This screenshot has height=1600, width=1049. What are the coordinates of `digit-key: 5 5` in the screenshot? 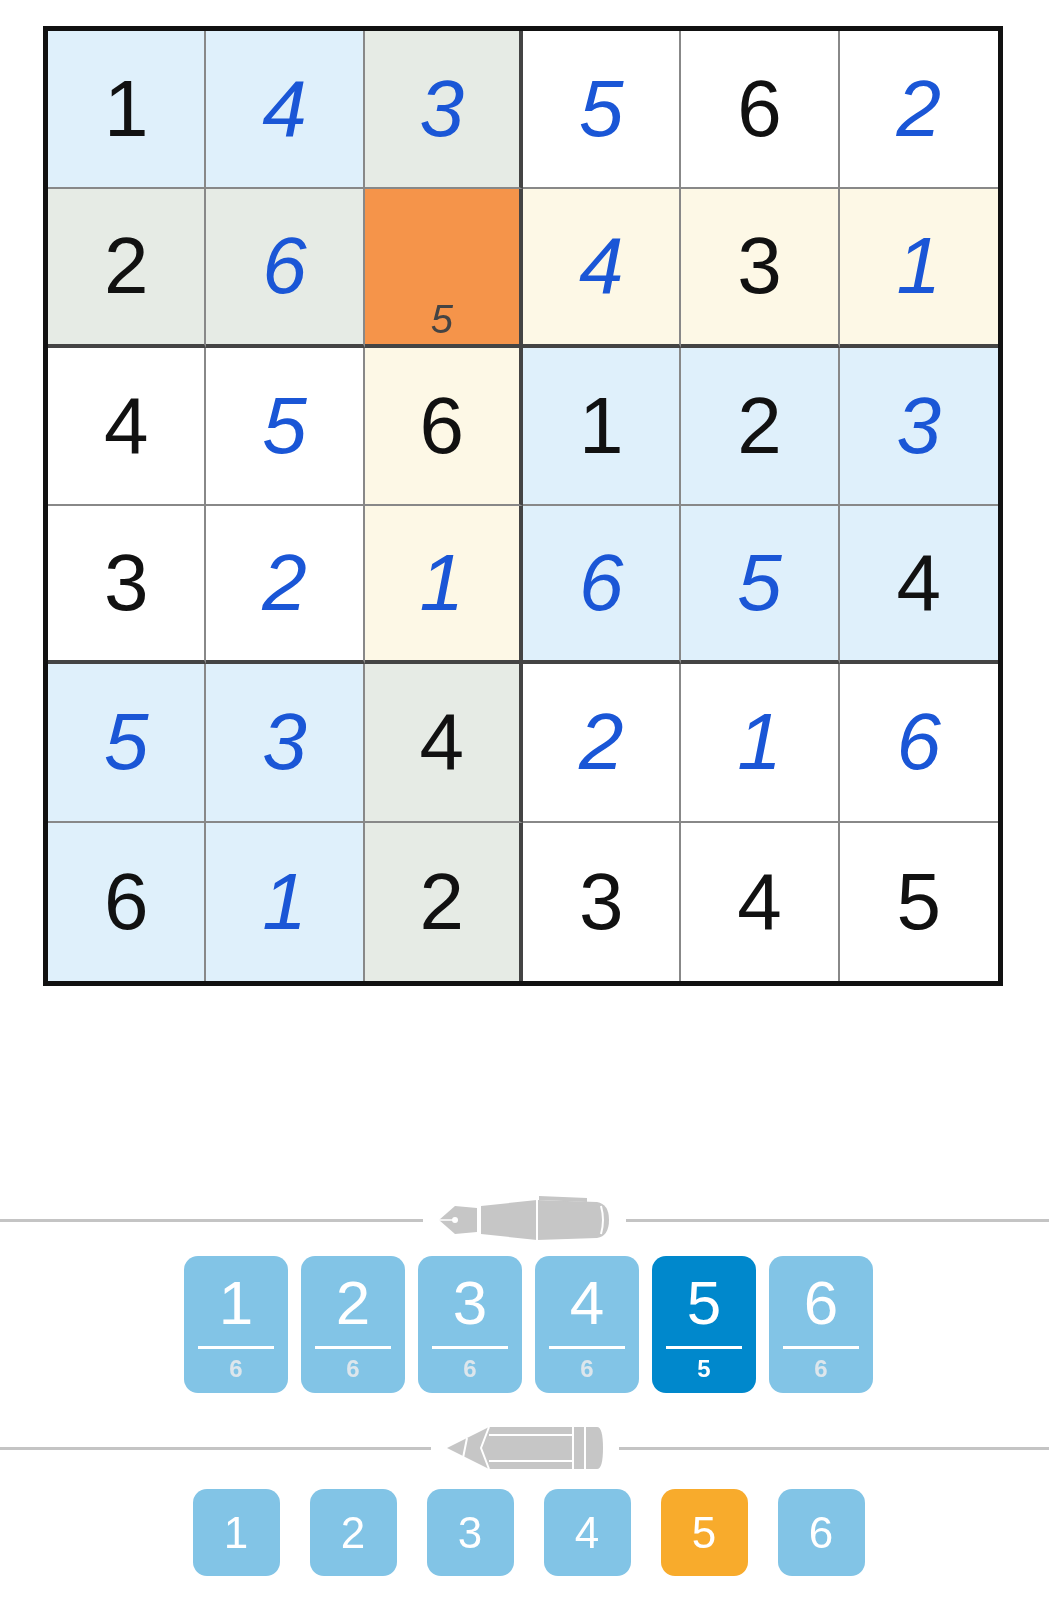 It's located at (704, 1324).